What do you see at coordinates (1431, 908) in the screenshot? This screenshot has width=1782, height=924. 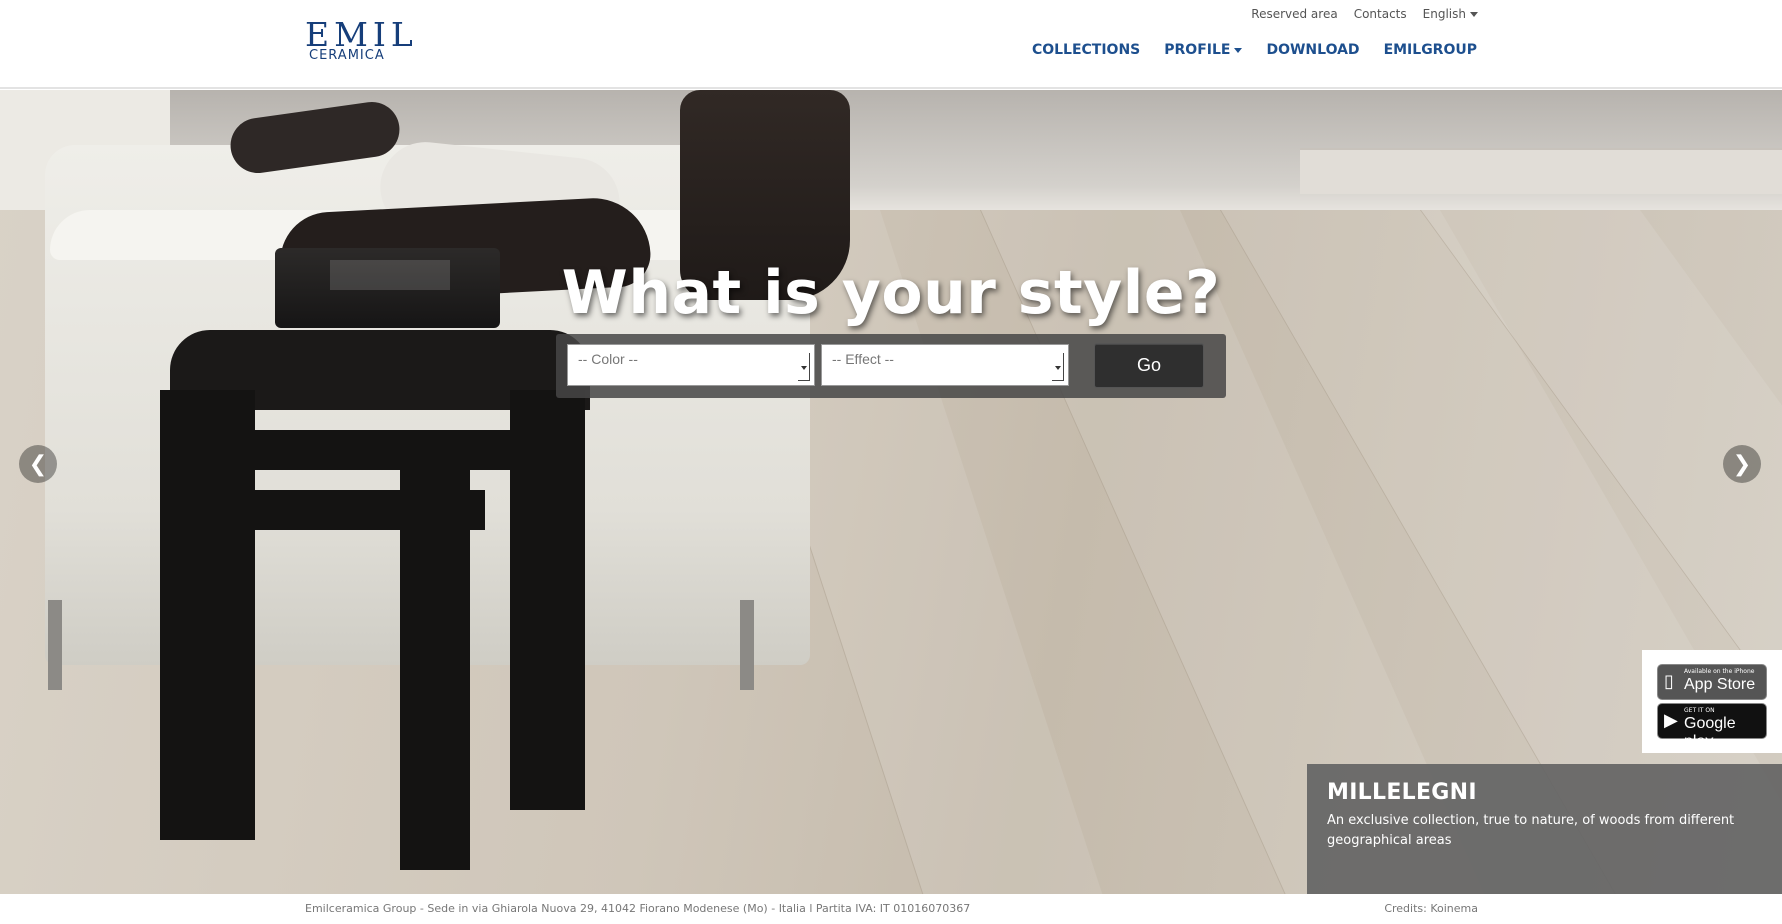 I see `credits-link: Credits: Koinema` at bounding box center [1431, 908].